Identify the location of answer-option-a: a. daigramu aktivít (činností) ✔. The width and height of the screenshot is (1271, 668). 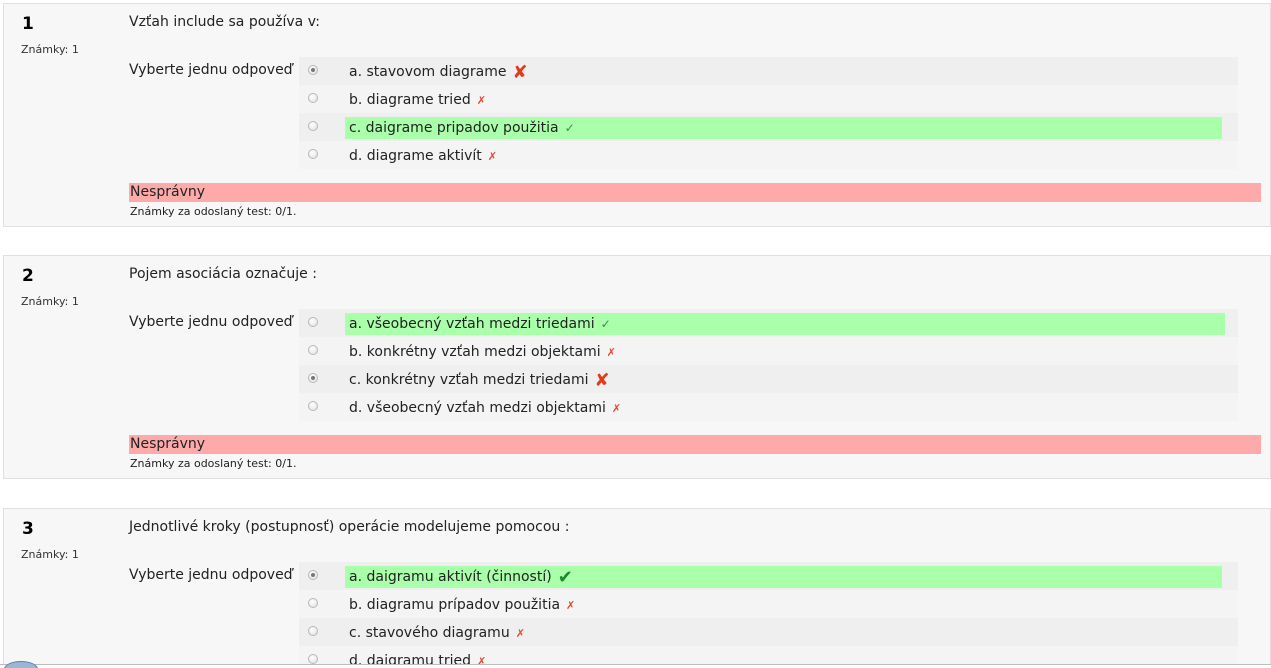
(768, 576).